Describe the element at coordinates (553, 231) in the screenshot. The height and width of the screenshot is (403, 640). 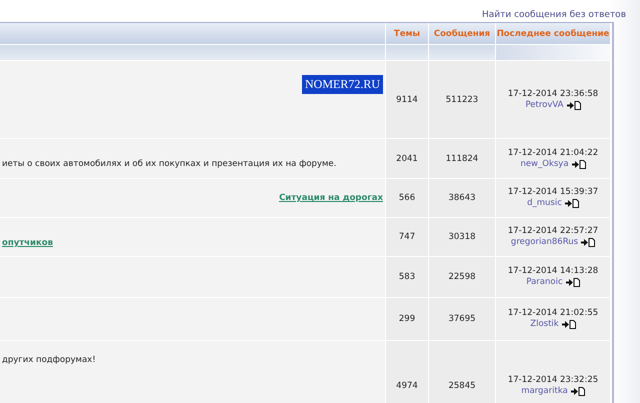
I see `post-date: 17-12-2014 22:57:27` at that location.